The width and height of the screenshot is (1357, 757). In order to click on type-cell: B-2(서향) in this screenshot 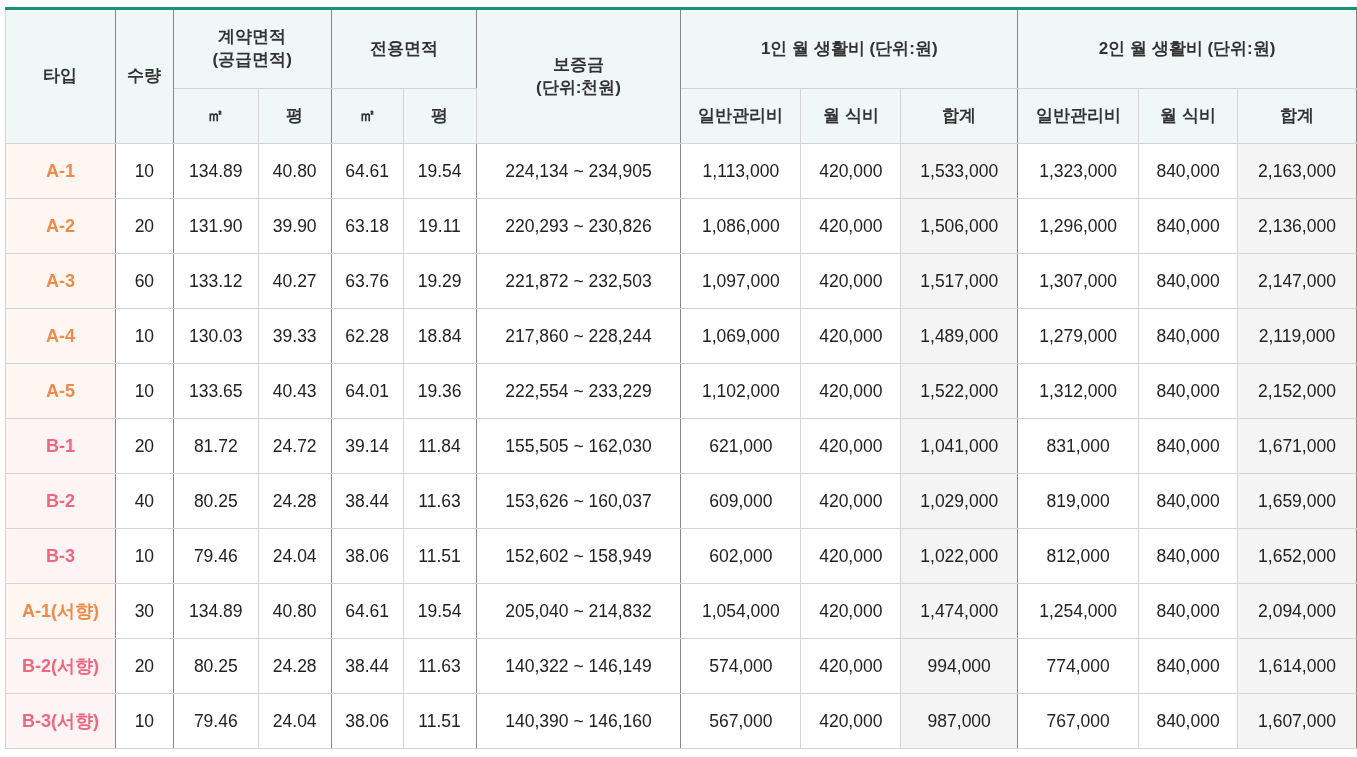, I will do `click(60, 666)`.